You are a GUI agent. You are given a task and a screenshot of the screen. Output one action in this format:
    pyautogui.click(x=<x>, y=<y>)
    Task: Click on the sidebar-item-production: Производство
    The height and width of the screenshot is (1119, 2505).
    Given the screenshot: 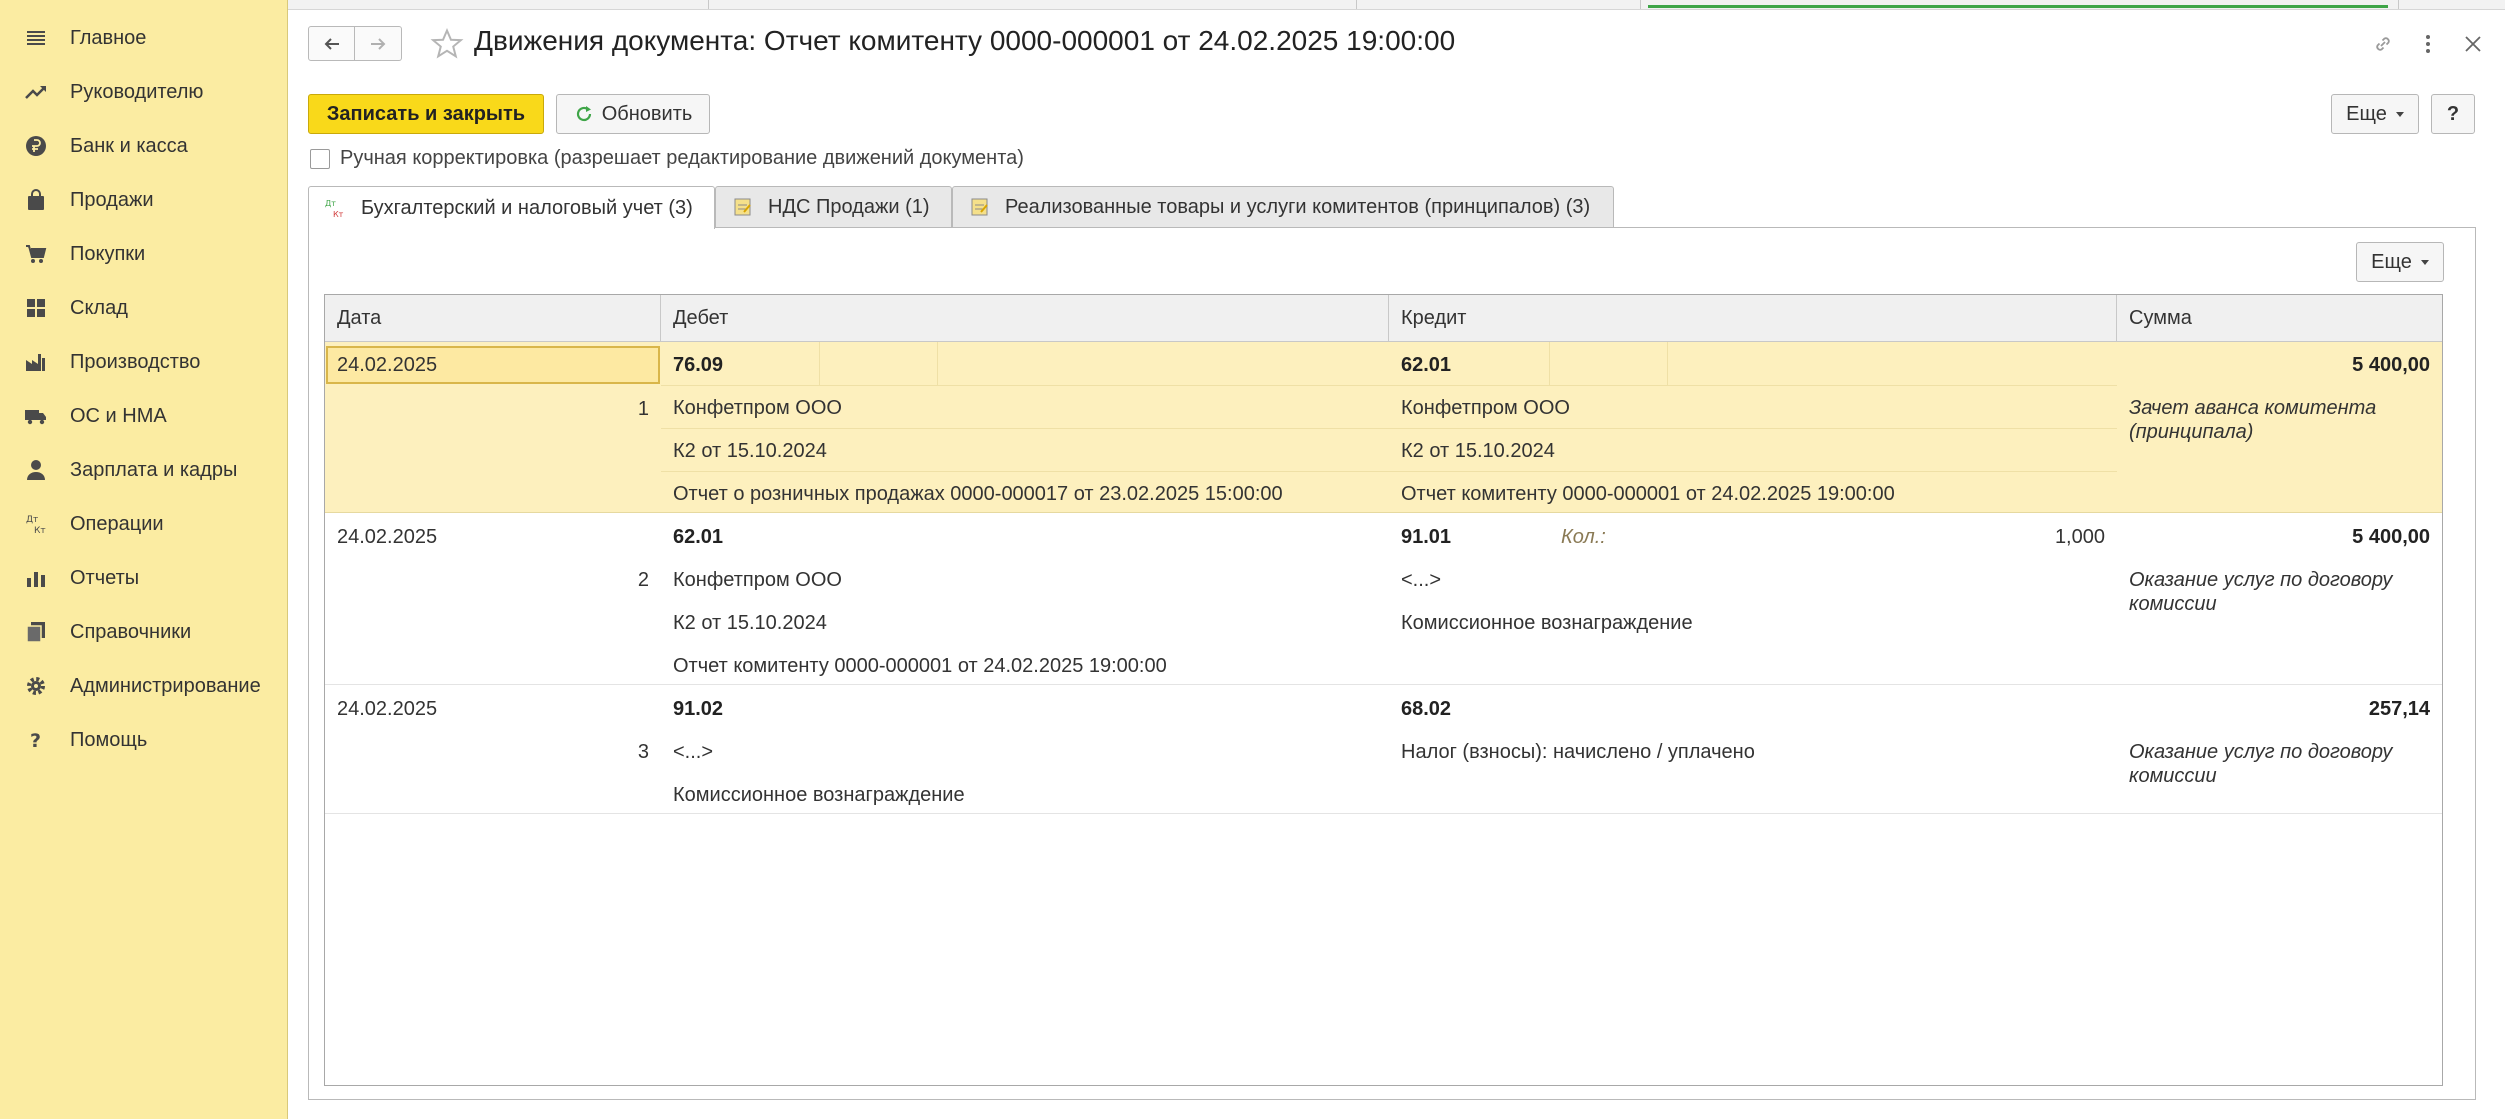 What is the action you would take?
    pyautogui.click(x=143, y=362)
    